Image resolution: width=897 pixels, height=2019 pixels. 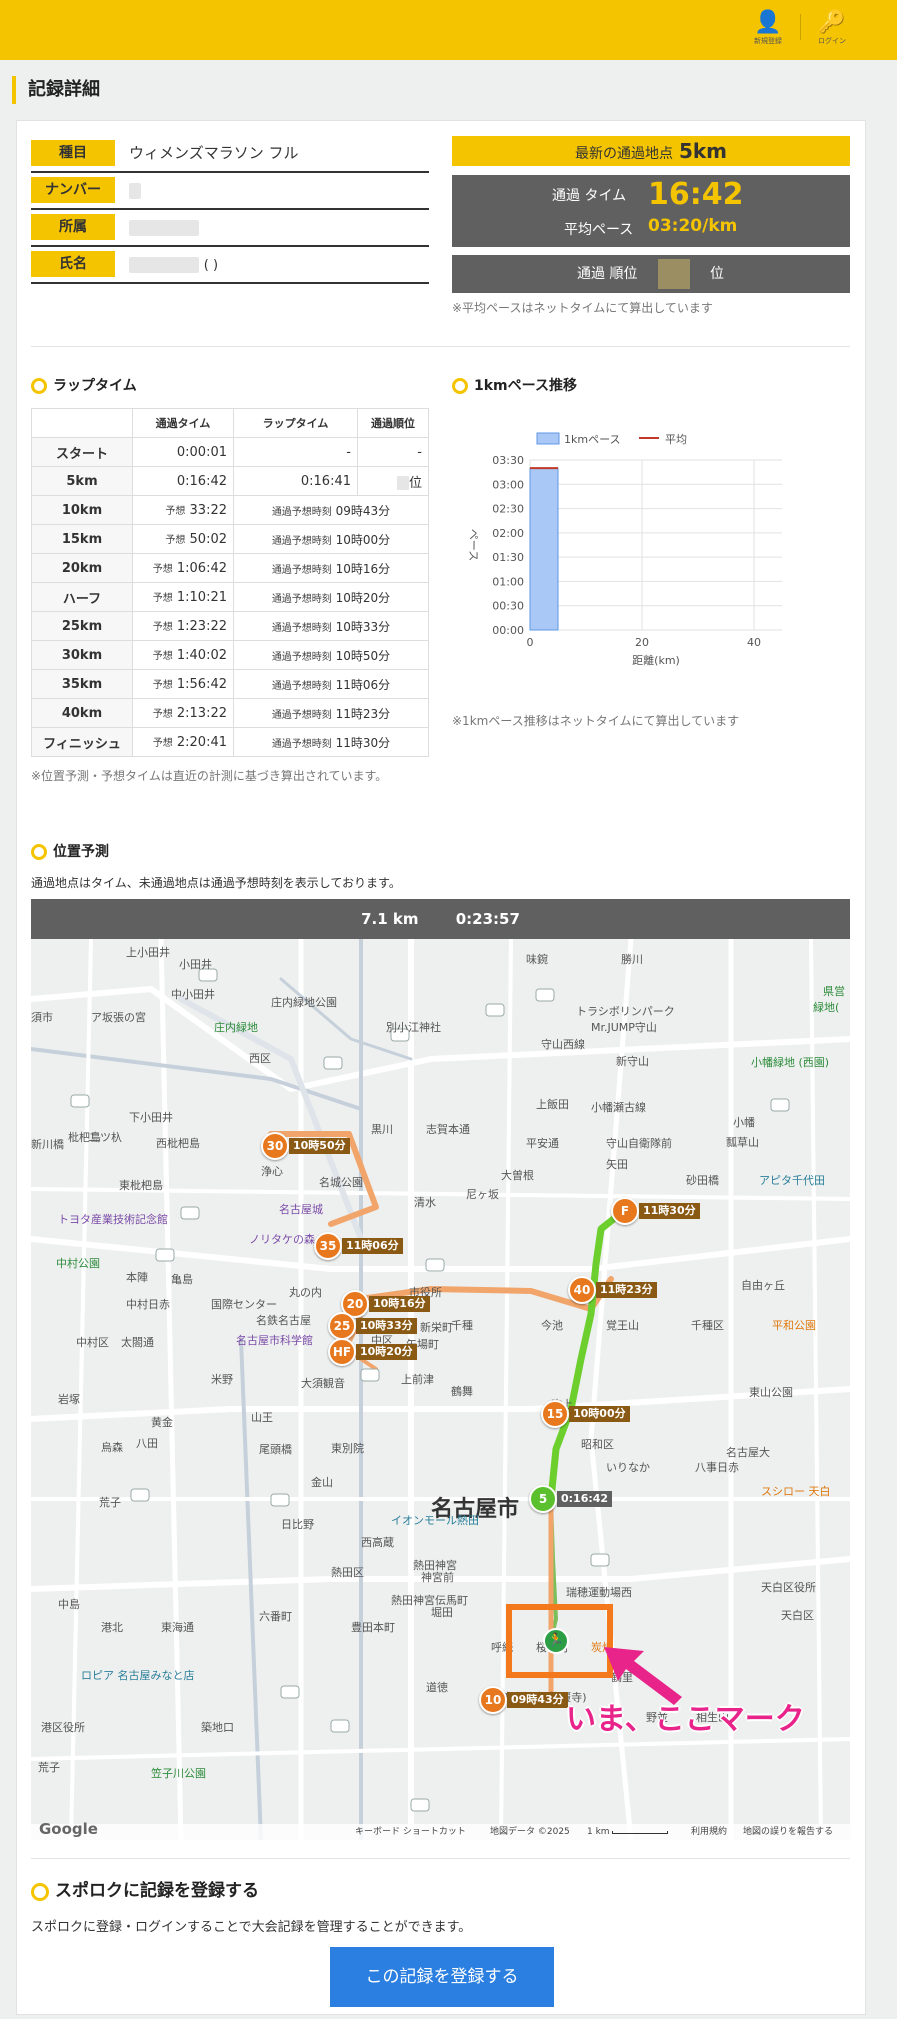 I want to click on map-label: 岩塚, so click(x=69, y=1399).